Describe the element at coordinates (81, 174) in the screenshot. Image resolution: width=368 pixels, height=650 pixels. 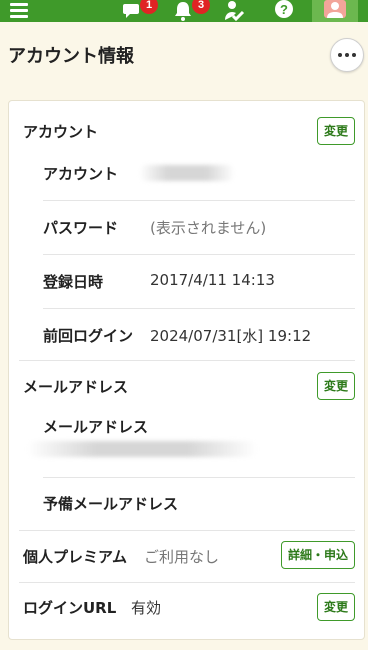
I see `account-id-label: アカウント` at that location.